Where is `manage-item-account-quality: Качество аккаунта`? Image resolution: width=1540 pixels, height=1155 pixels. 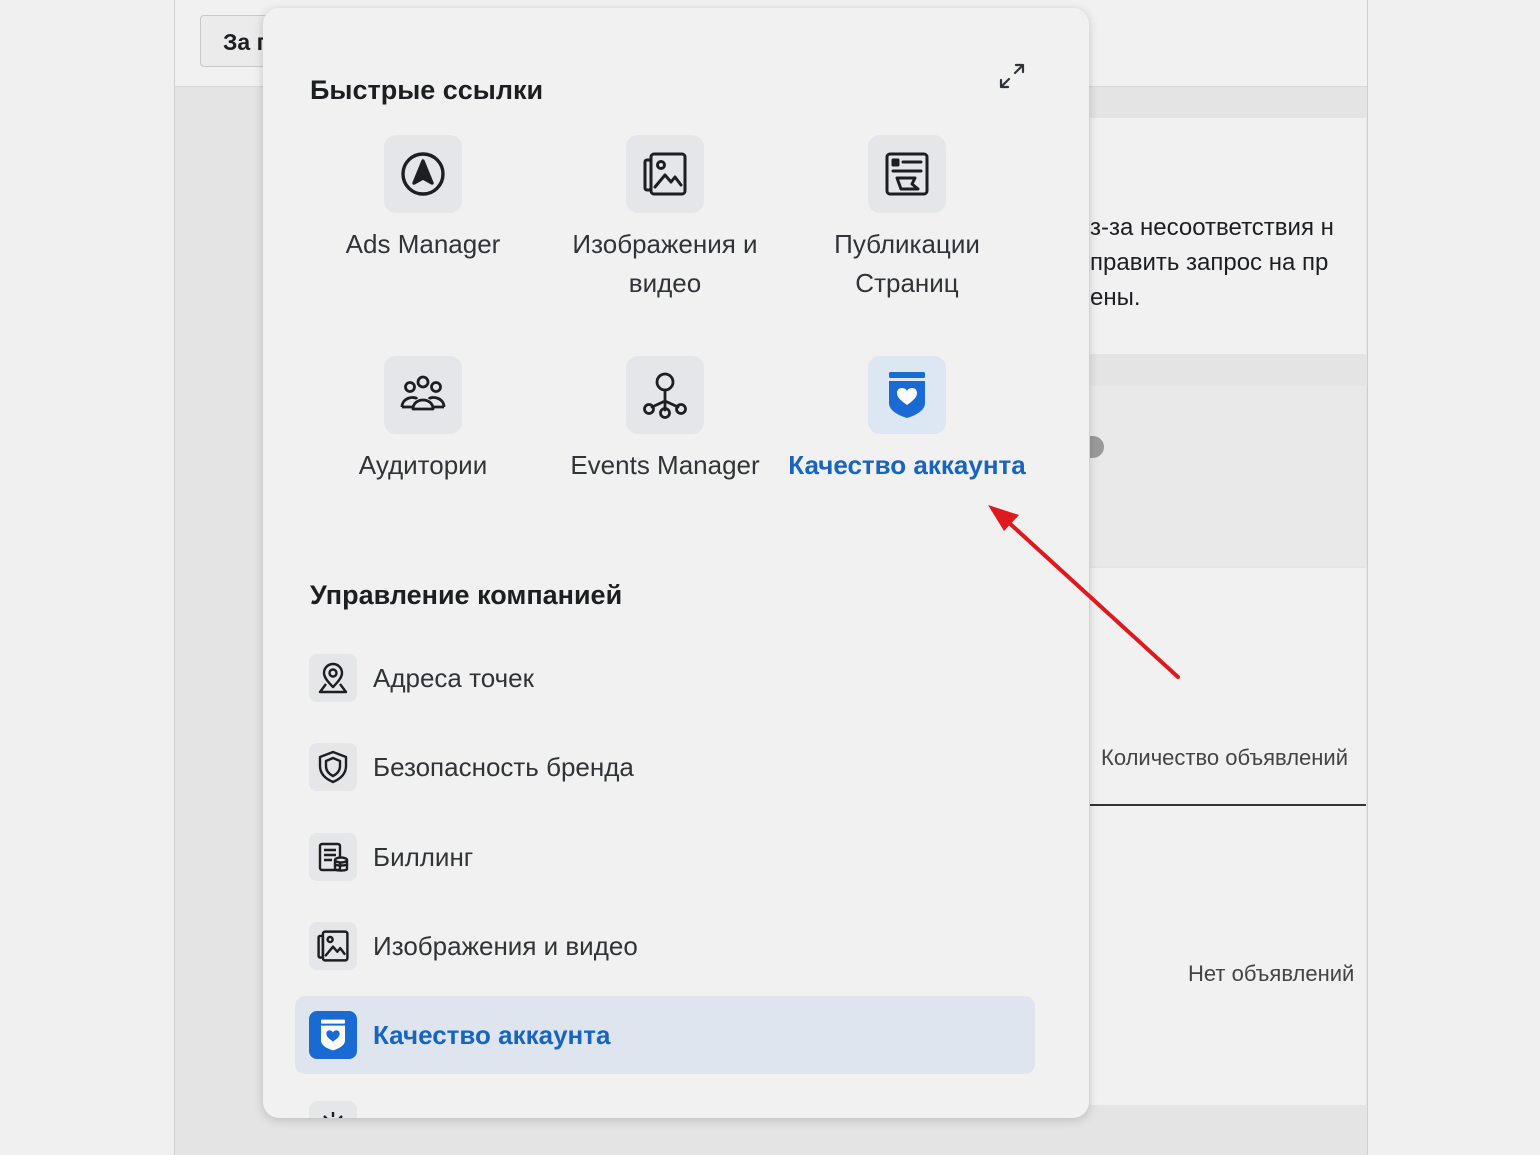
manage-item-account-quality: Качество аккаунта is located at coordinates (665, 1035).